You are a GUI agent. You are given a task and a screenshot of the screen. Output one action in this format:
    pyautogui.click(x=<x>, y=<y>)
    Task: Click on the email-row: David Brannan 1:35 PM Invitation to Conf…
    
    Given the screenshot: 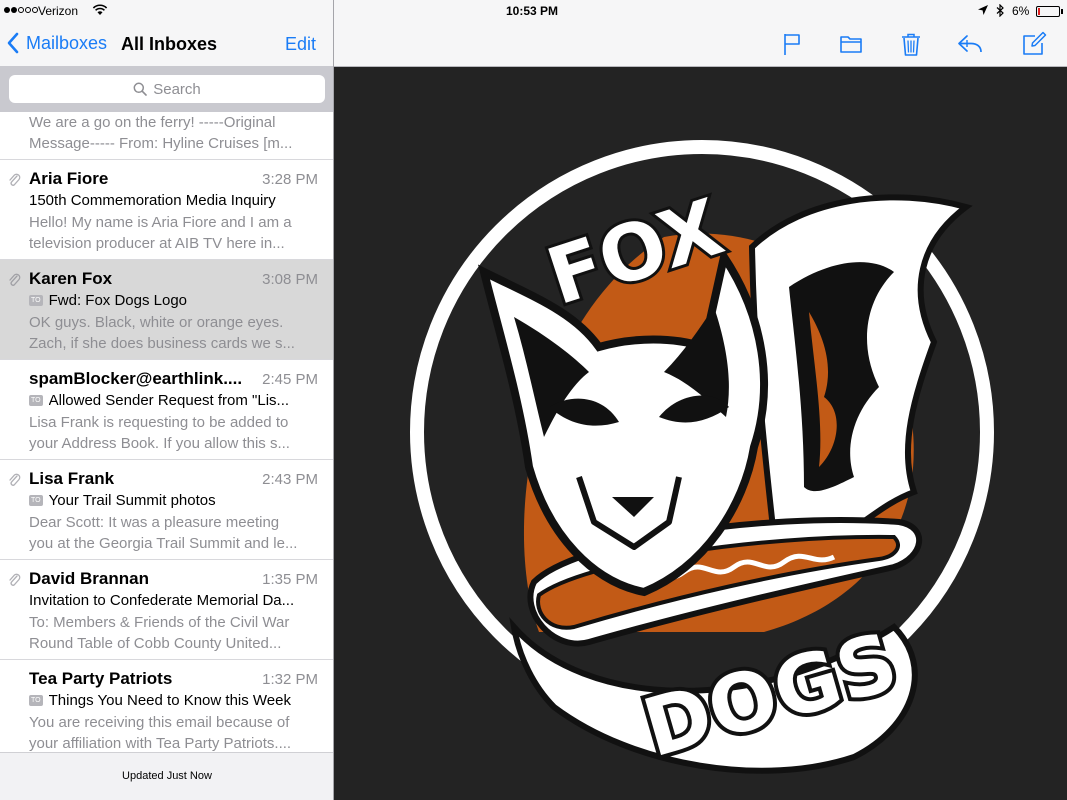 What is the action you would take?
    pyautogui.click(x=167, y=610)
    